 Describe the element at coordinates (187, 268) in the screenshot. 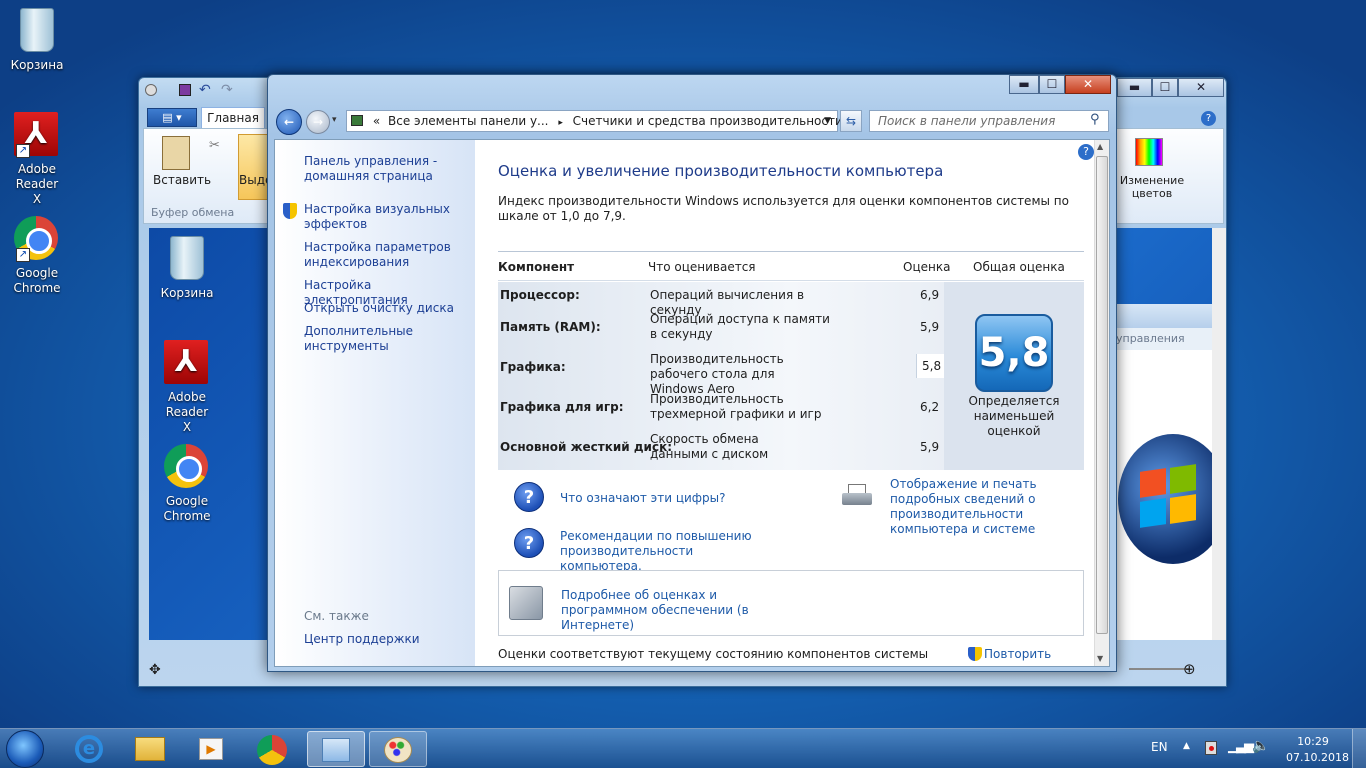

I see `inner-icon-recycle-bin: Корзина` at that location.